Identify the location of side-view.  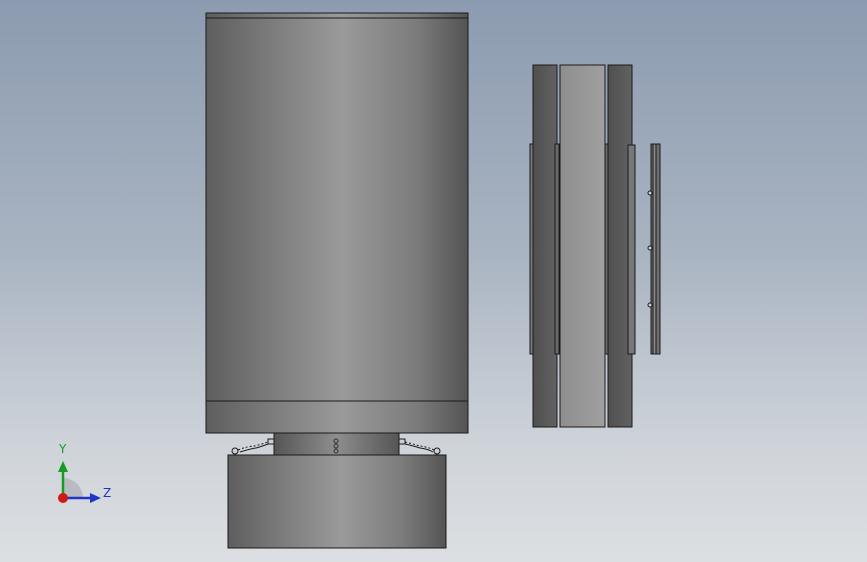
(595, 246).